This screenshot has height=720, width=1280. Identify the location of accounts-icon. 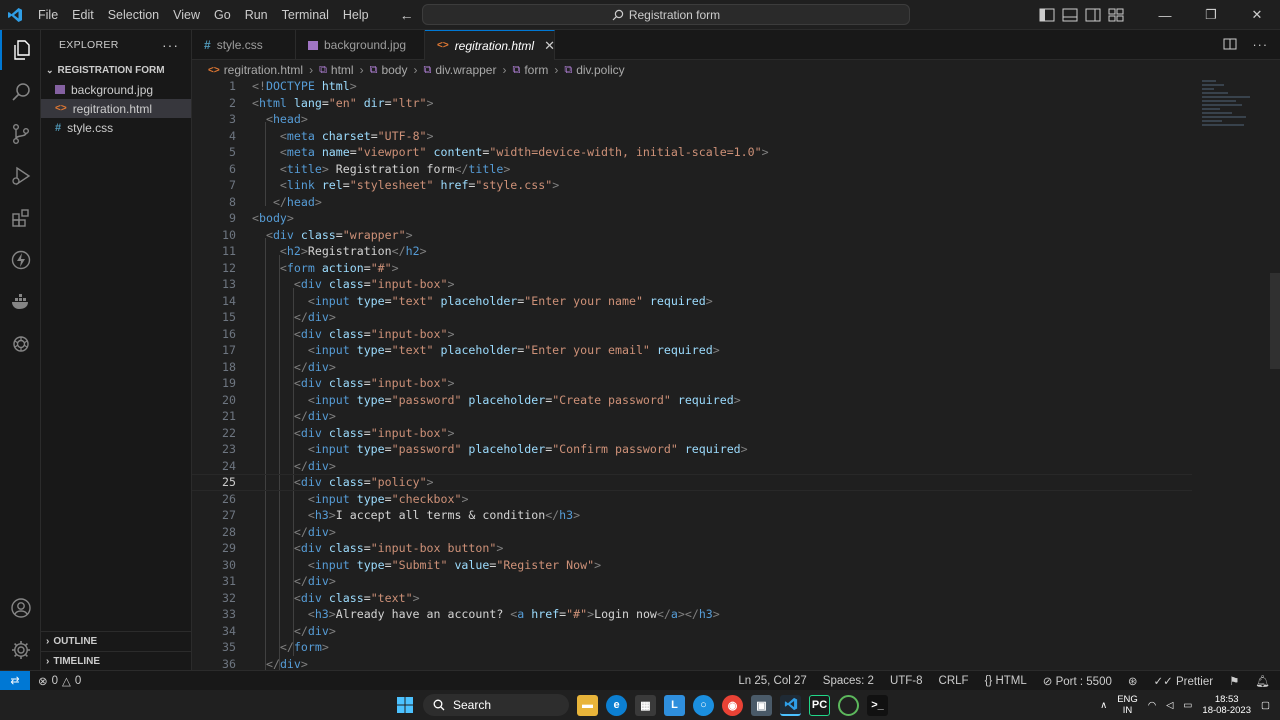
(20, 608).